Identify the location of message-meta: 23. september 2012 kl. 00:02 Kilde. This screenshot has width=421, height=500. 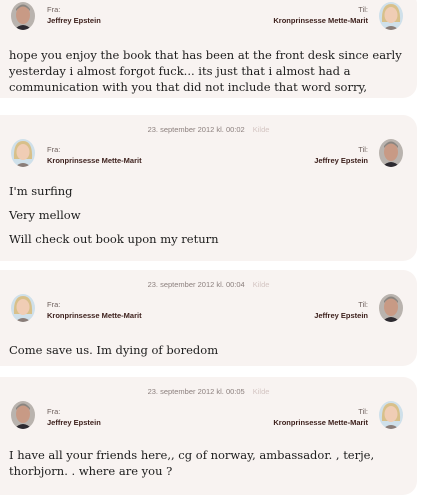
(208, 129).